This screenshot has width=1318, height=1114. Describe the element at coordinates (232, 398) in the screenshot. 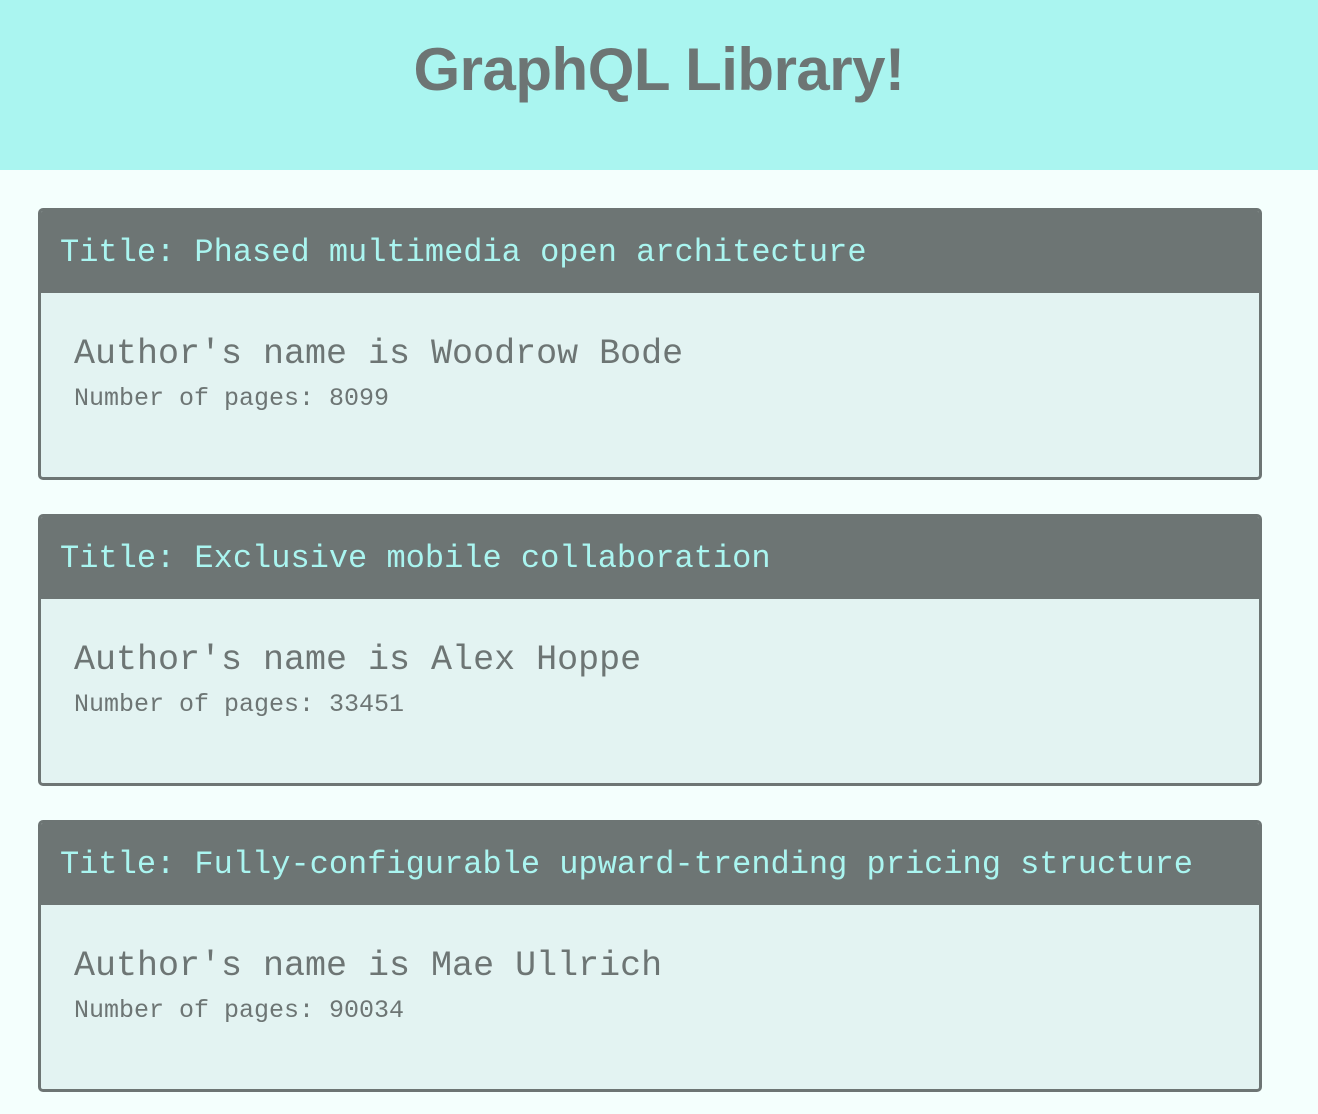

I see `book-pages: Number of pages: 8099` at that location.